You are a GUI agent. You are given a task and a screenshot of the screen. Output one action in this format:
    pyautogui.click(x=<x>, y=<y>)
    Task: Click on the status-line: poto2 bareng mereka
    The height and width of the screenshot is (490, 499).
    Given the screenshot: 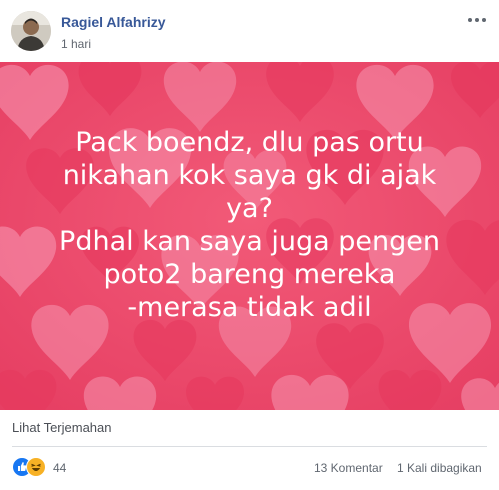 What is the action you would take?
    pyautogui.click(x=249, y=274)
    